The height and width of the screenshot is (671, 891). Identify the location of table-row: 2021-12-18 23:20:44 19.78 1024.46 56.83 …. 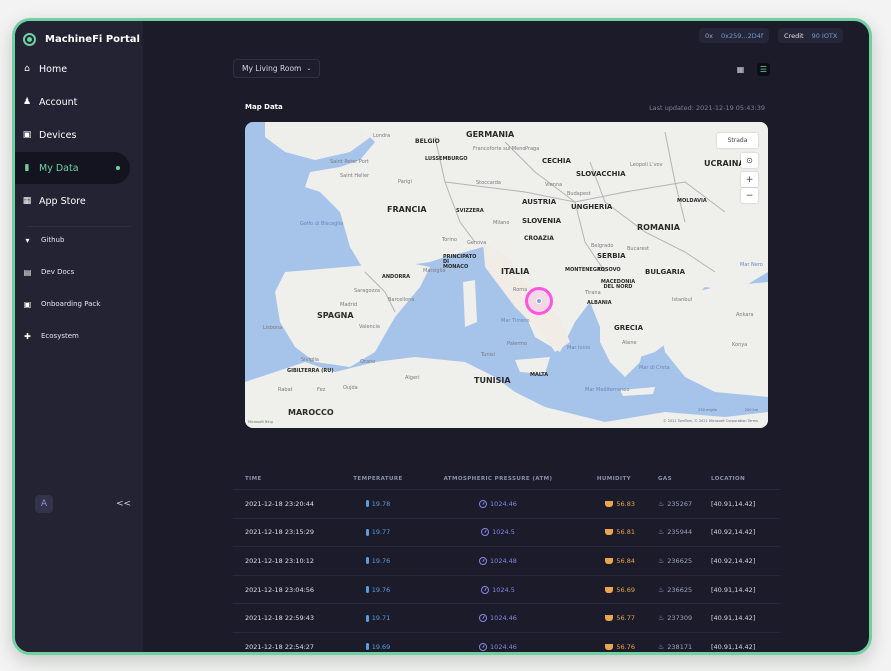
(506, 504).